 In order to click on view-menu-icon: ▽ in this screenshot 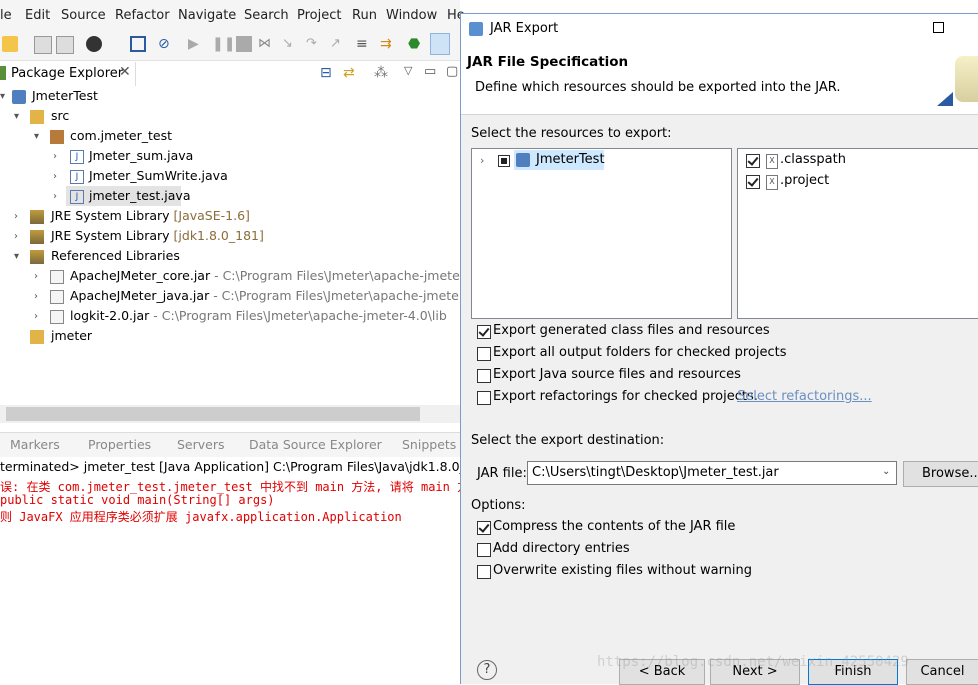, I will do `click(408, 70)`.